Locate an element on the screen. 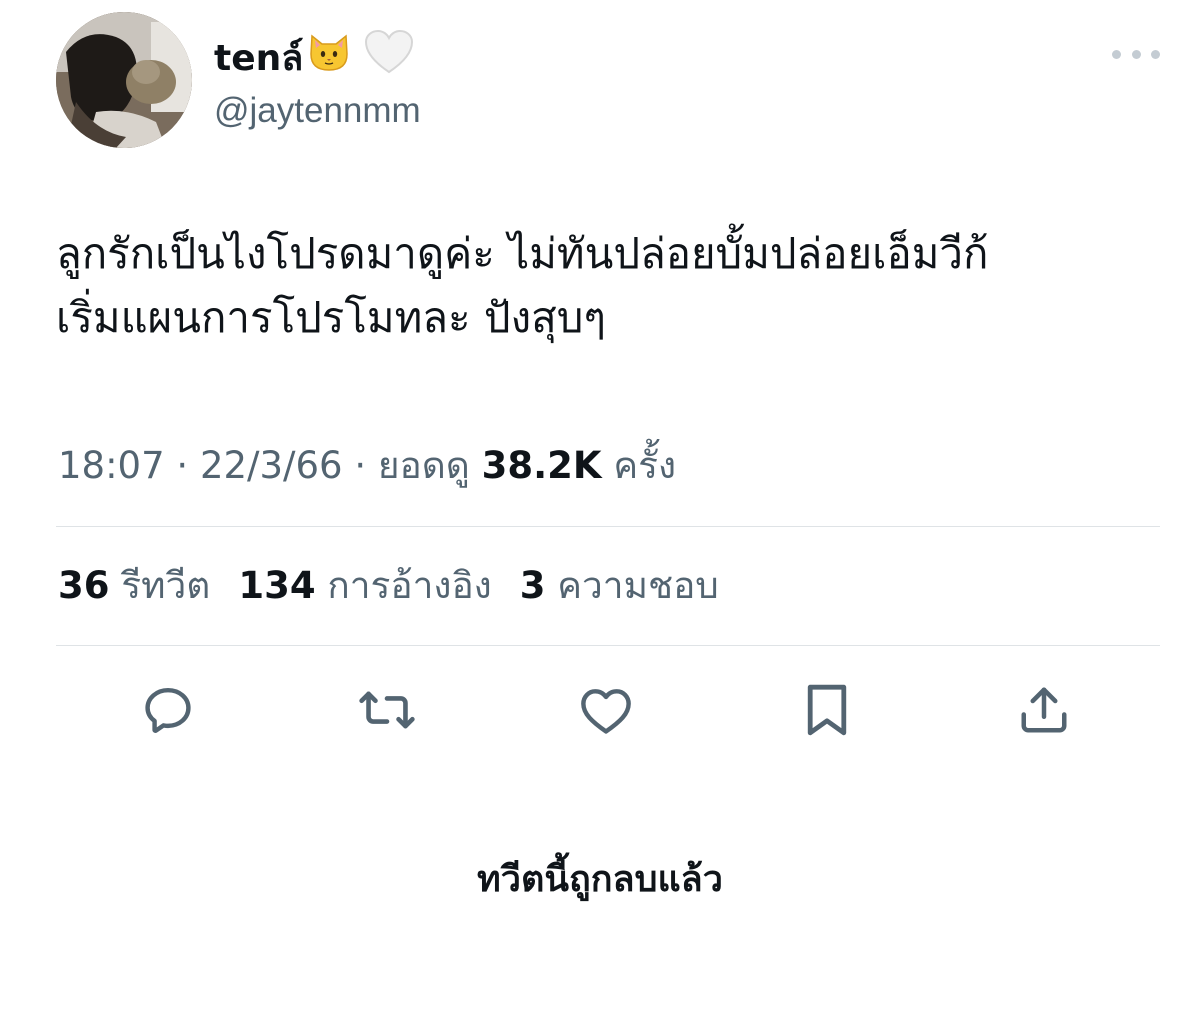  views-count: 38.2K is located at coordinates (542, 465).